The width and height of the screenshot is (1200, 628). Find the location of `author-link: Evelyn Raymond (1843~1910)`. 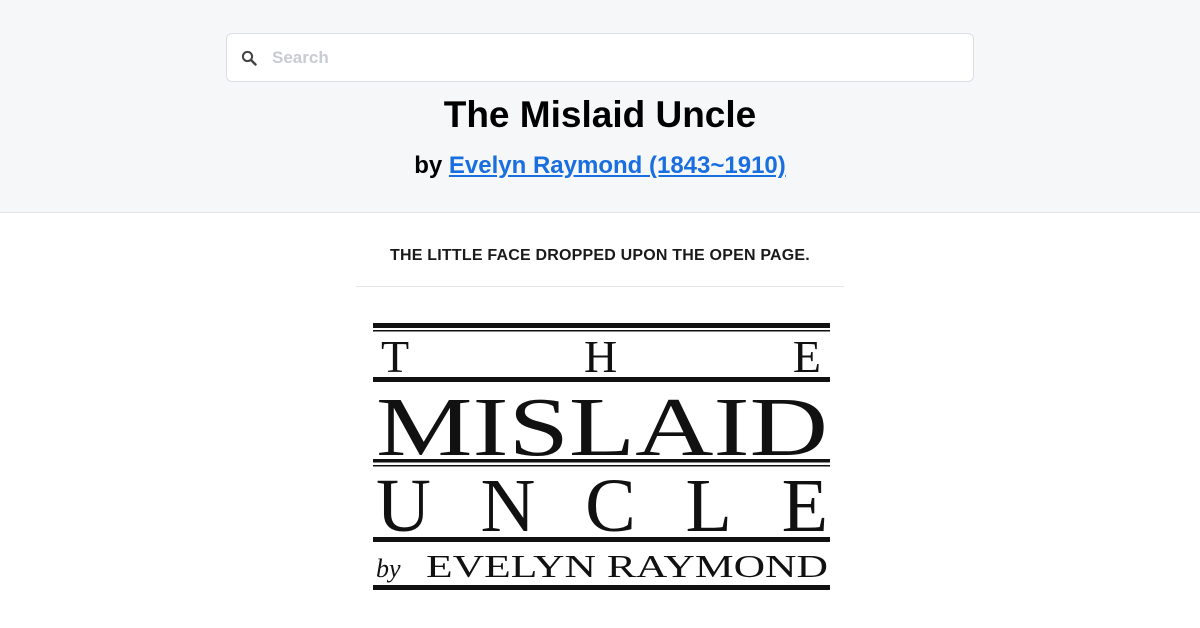

author-link: Evelyn Raymond (1843~1910) is located at coordinates (617, 165).